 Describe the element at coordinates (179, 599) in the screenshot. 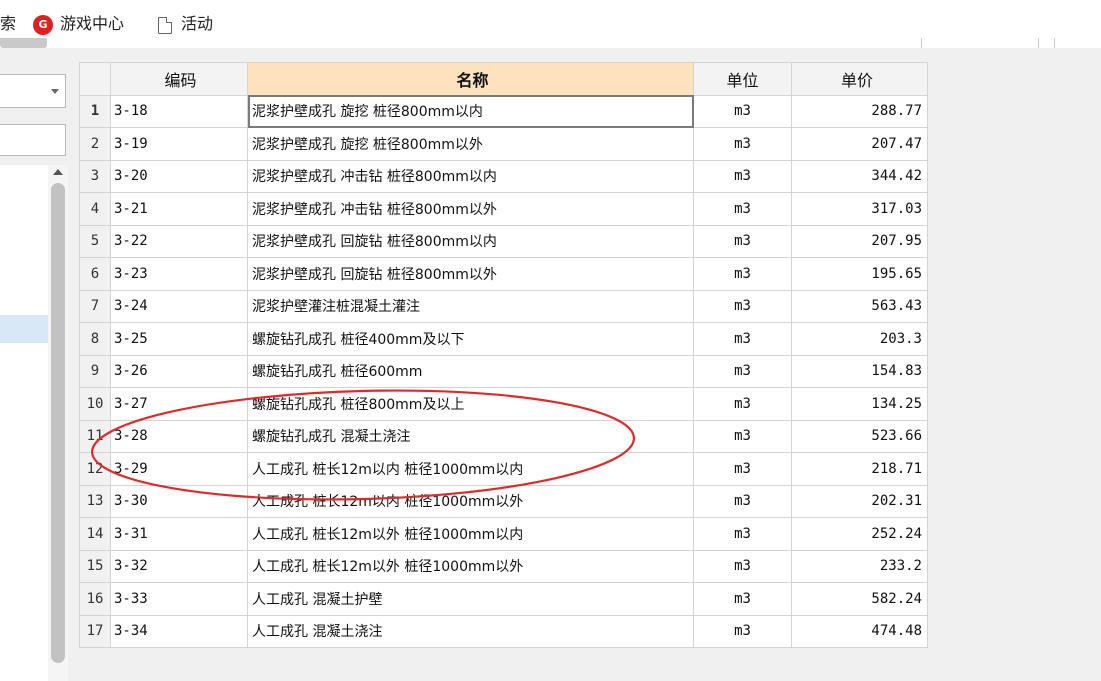

I see `code-cell: 3-33` at that location.